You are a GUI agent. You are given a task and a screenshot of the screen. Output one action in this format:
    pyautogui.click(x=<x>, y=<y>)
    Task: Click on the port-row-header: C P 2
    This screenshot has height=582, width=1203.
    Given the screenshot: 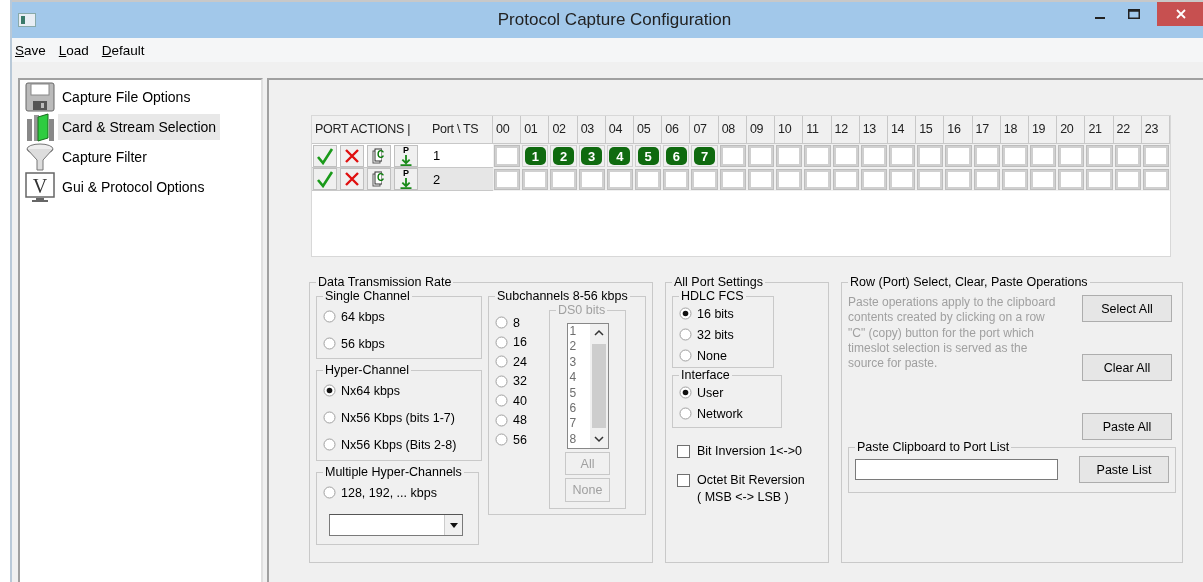 What is the action you would take?
    pyautogui.click(x=402, y=179)
    